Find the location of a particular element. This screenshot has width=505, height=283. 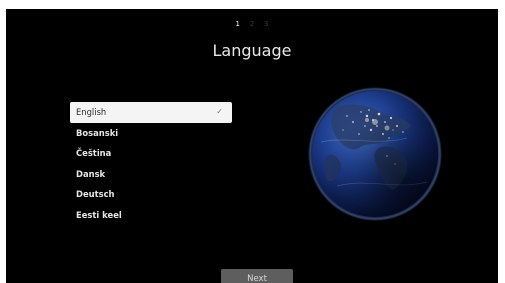

language-label: English is located at coordinates (91, 112).